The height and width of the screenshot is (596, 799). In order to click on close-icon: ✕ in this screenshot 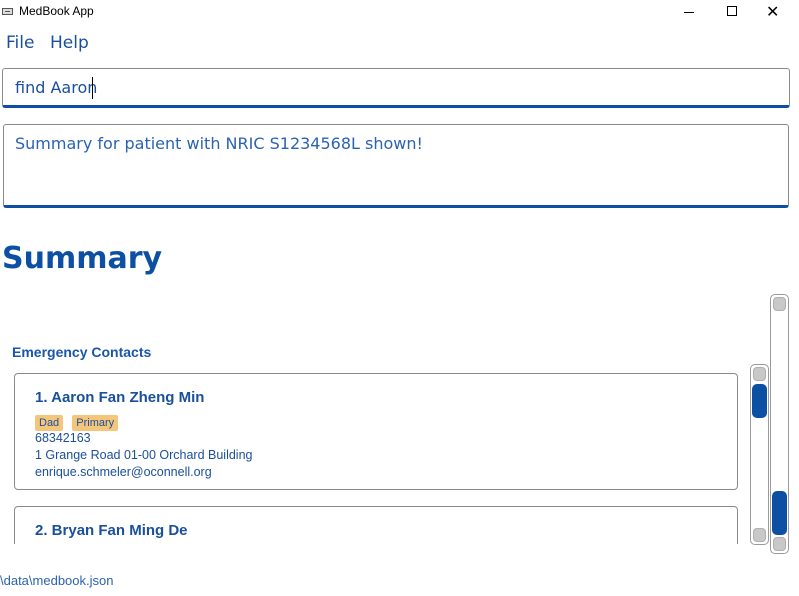, I will do `click(773, 11)`.